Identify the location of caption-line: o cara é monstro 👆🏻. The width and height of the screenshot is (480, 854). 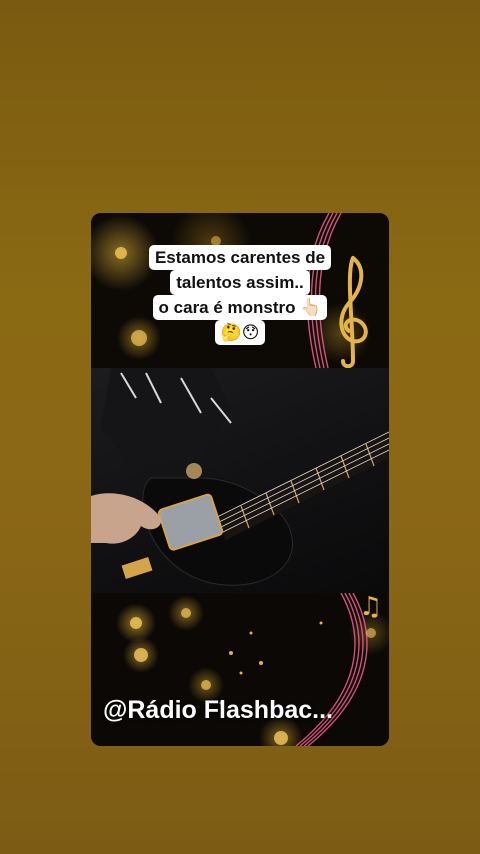
(240, 307).